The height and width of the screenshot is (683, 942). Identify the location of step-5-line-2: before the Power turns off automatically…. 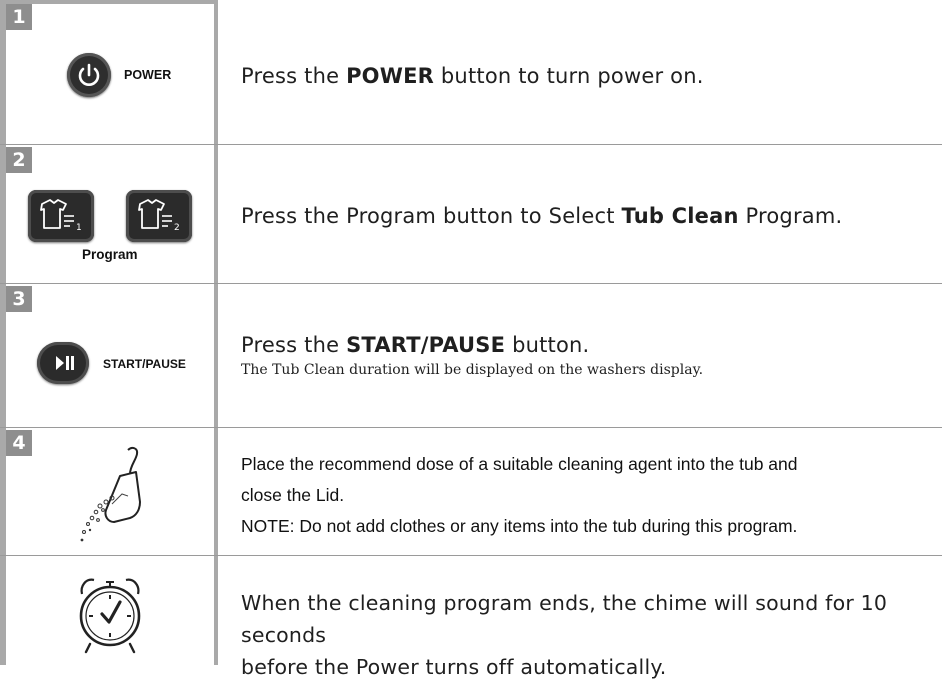
(454, 667).